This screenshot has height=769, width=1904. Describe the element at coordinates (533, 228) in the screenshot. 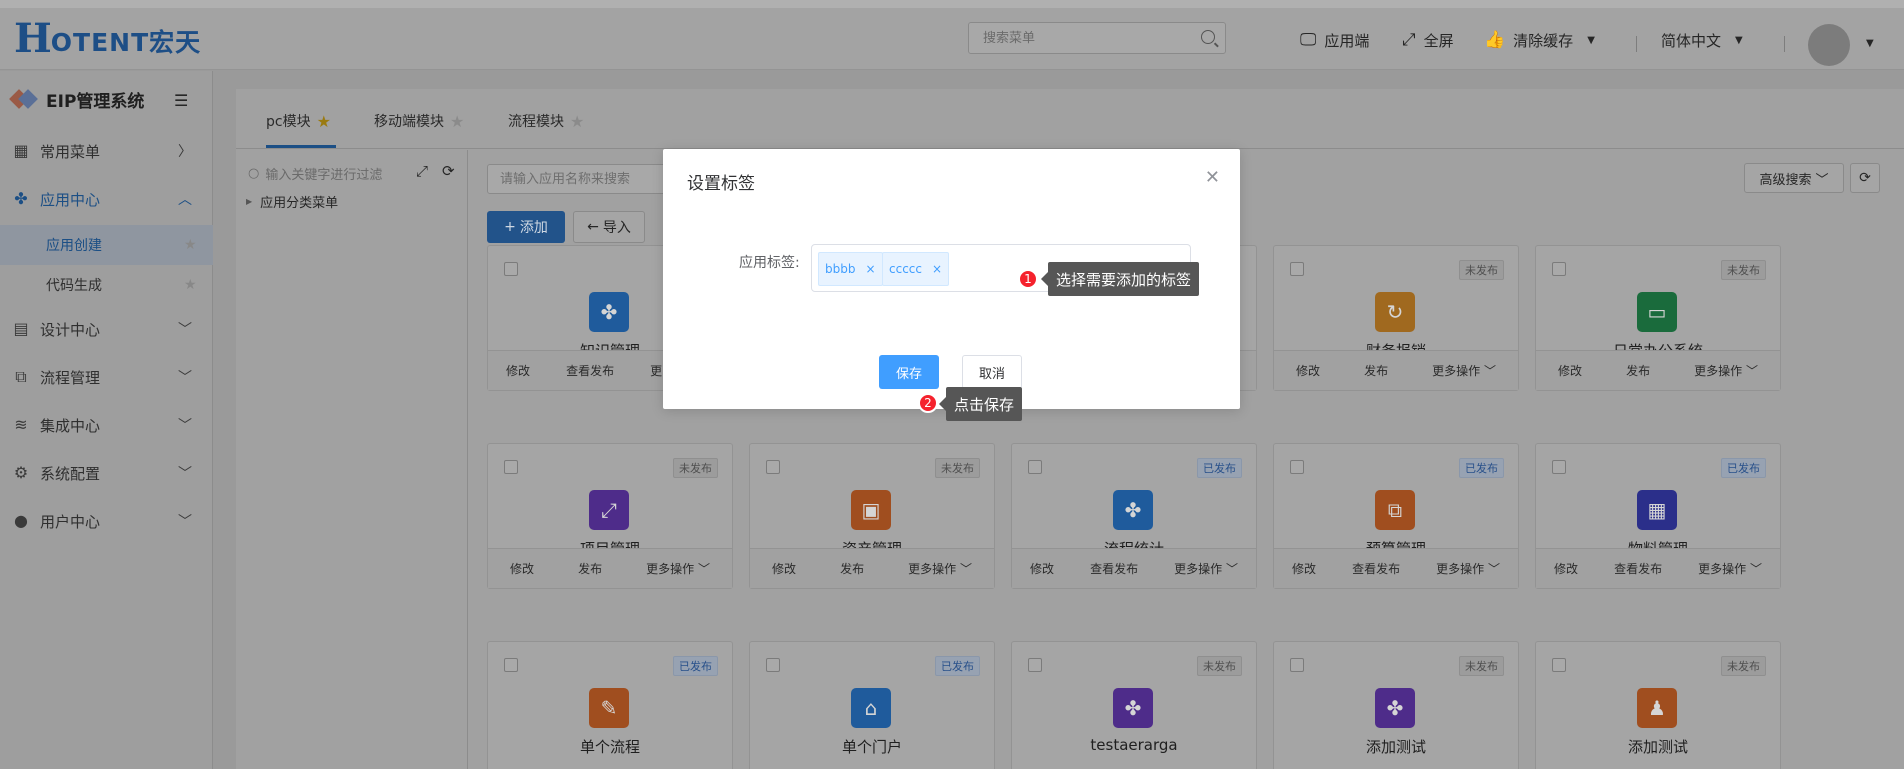

I see `add-label: 添加` at that location.